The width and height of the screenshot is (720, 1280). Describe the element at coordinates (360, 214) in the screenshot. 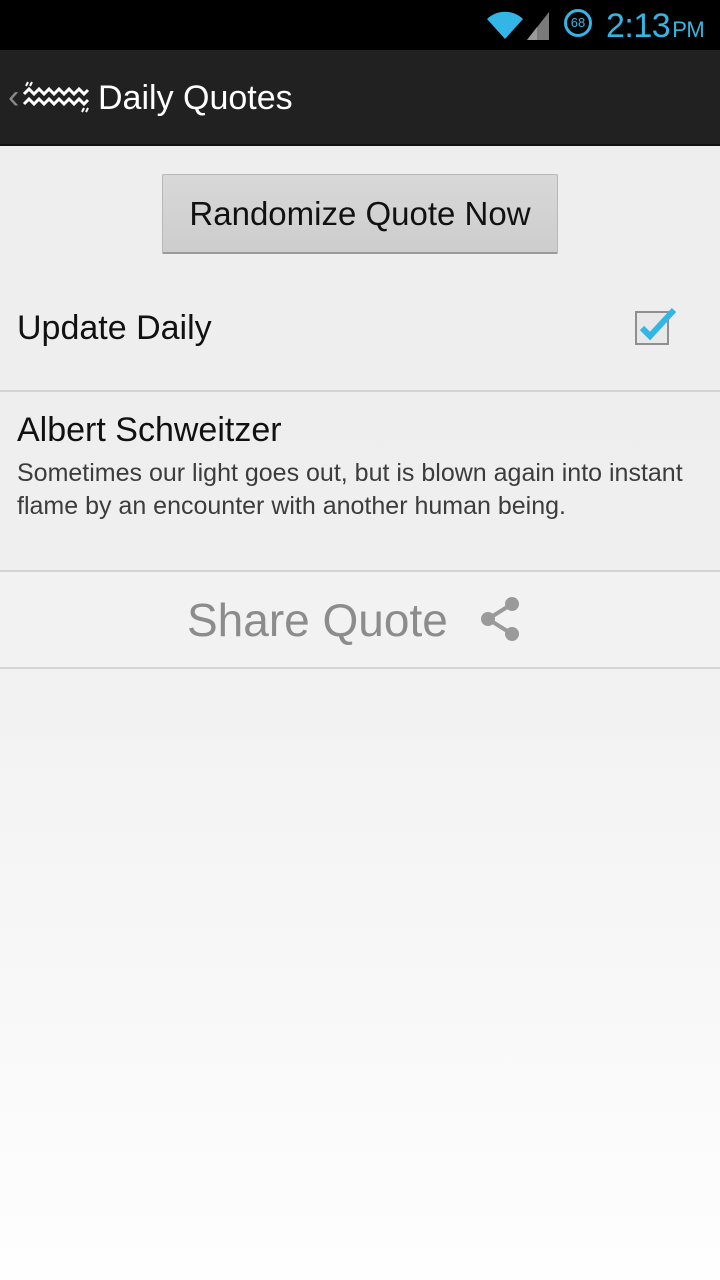

I see `randomize-quote-button: Randomize Quote Now` at that location.